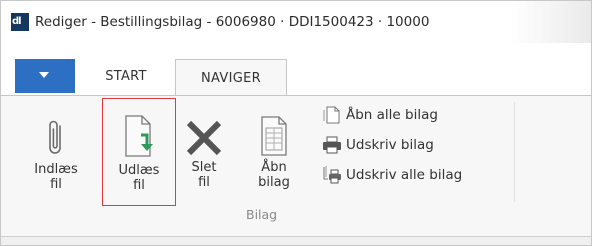 The image size is (592, 246). What do you see at coordinates (514, 152) in the screenshot?
I see `group-separator` at bounding box center [514, 152].